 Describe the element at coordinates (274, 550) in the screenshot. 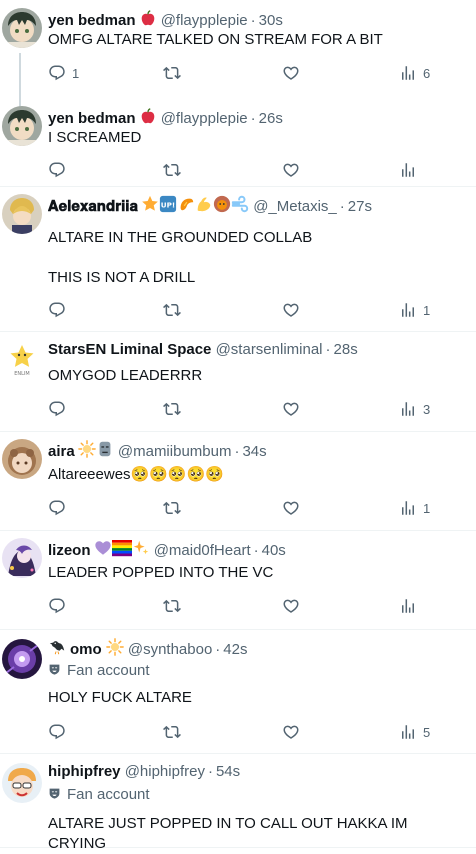

I see `timestamp: 40s` at that location.